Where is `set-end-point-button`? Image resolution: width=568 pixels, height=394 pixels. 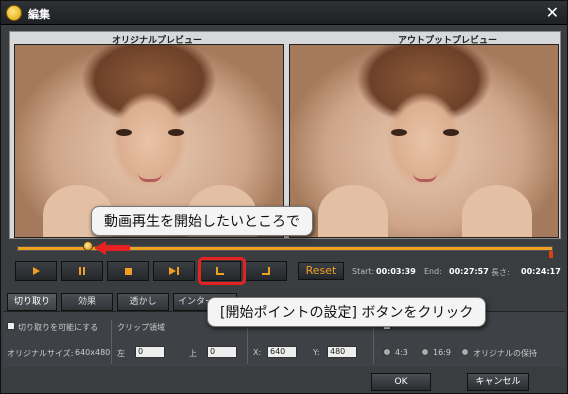 set-end-point-button is located at coordinates (266, 271).